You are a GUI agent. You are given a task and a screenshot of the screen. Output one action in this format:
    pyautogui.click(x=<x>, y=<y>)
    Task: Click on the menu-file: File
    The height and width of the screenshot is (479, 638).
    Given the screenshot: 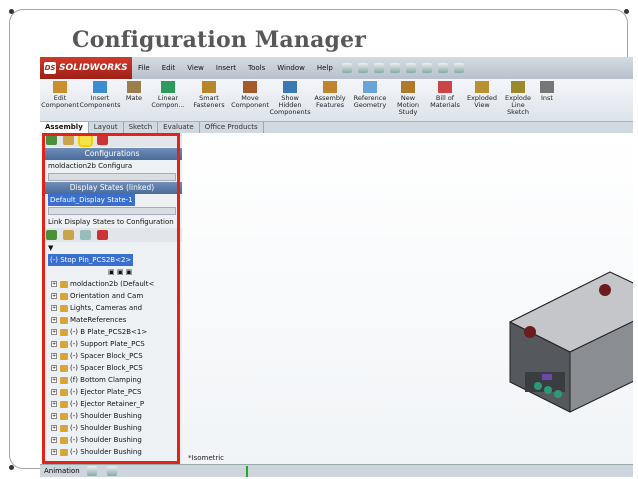 What is the action you would take?
    pyautogui.click(x=144, y=68)
    